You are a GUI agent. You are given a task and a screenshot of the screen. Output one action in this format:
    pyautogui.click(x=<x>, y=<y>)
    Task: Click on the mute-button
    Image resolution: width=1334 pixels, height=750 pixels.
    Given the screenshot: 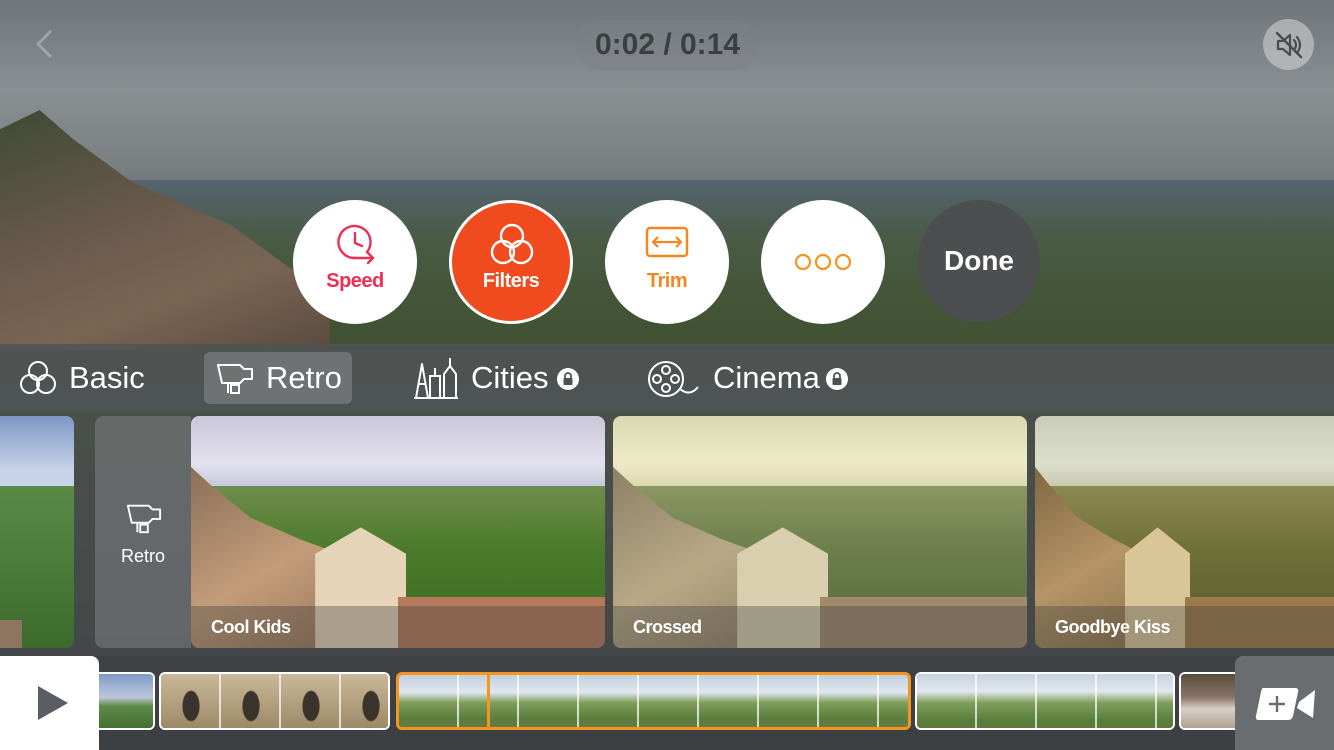 What is the action you would take?
    pyautogui.click(x=1288, y=44)
    